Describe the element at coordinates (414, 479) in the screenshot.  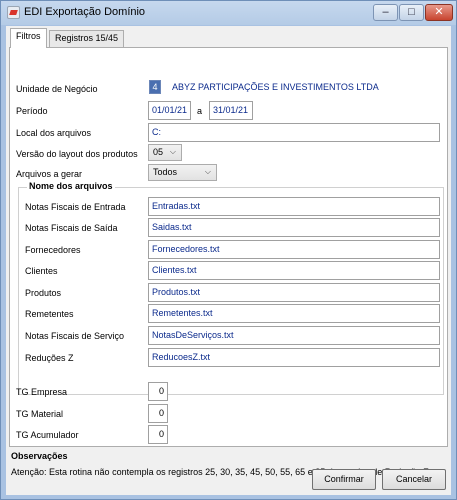
I see `cancel-button: Cancelar` at that location.